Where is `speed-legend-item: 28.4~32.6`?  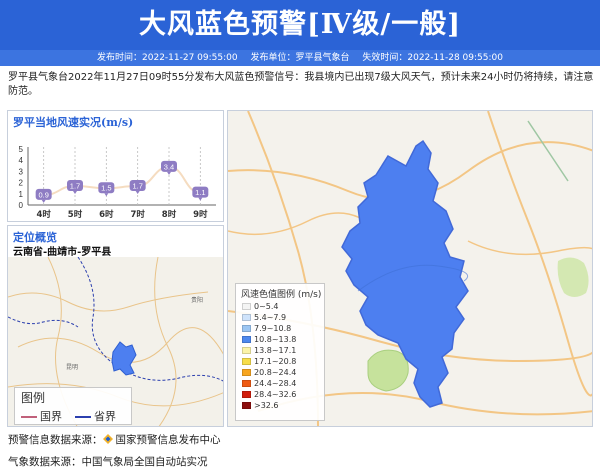 speed-legend-item: 28.4~32.6 is located at coordinates (280, 394).